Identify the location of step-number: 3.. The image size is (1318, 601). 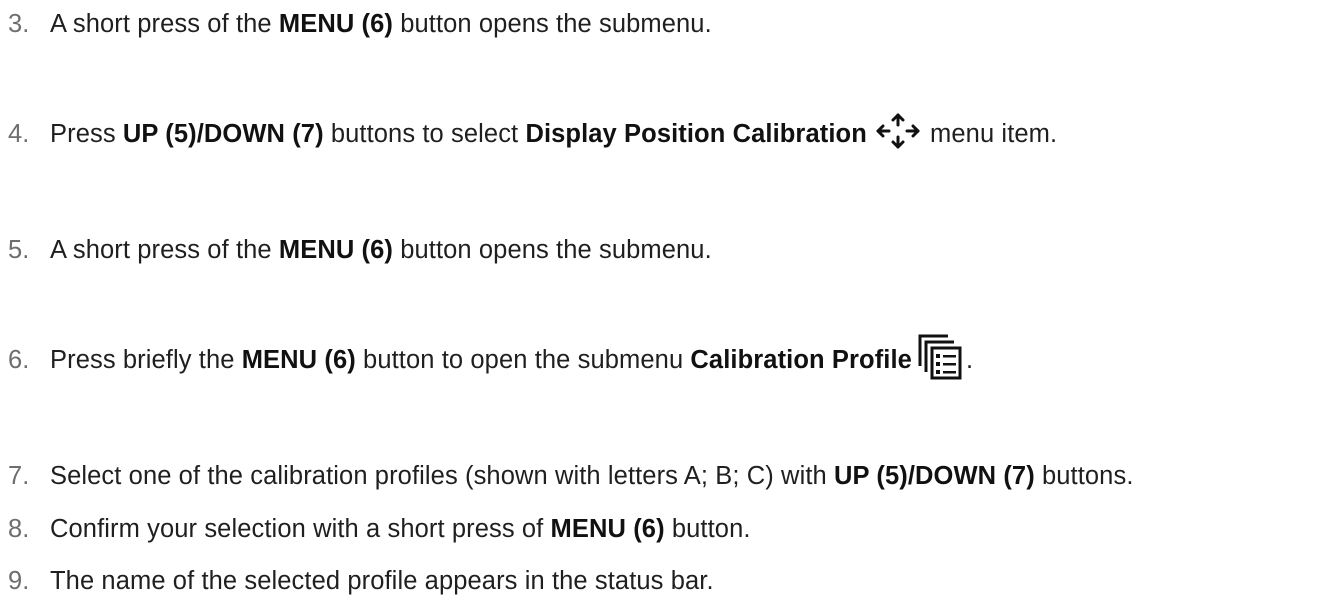
(19, 23).